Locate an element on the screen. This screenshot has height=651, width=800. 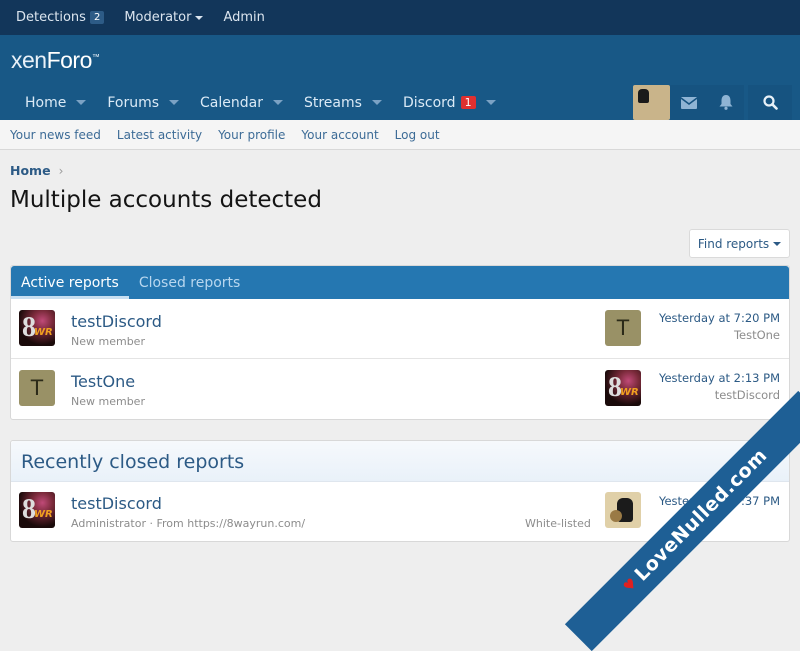
main-nav: Home Forums Calendar Streams Discord 1 is located at coordinates (400, 102).